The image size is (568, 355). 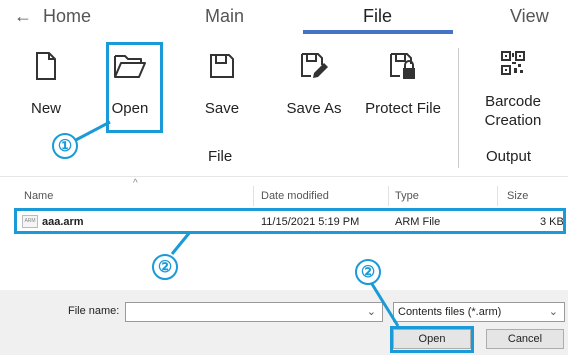 I want to click on new-document-icon, so click(x=46, y=66).